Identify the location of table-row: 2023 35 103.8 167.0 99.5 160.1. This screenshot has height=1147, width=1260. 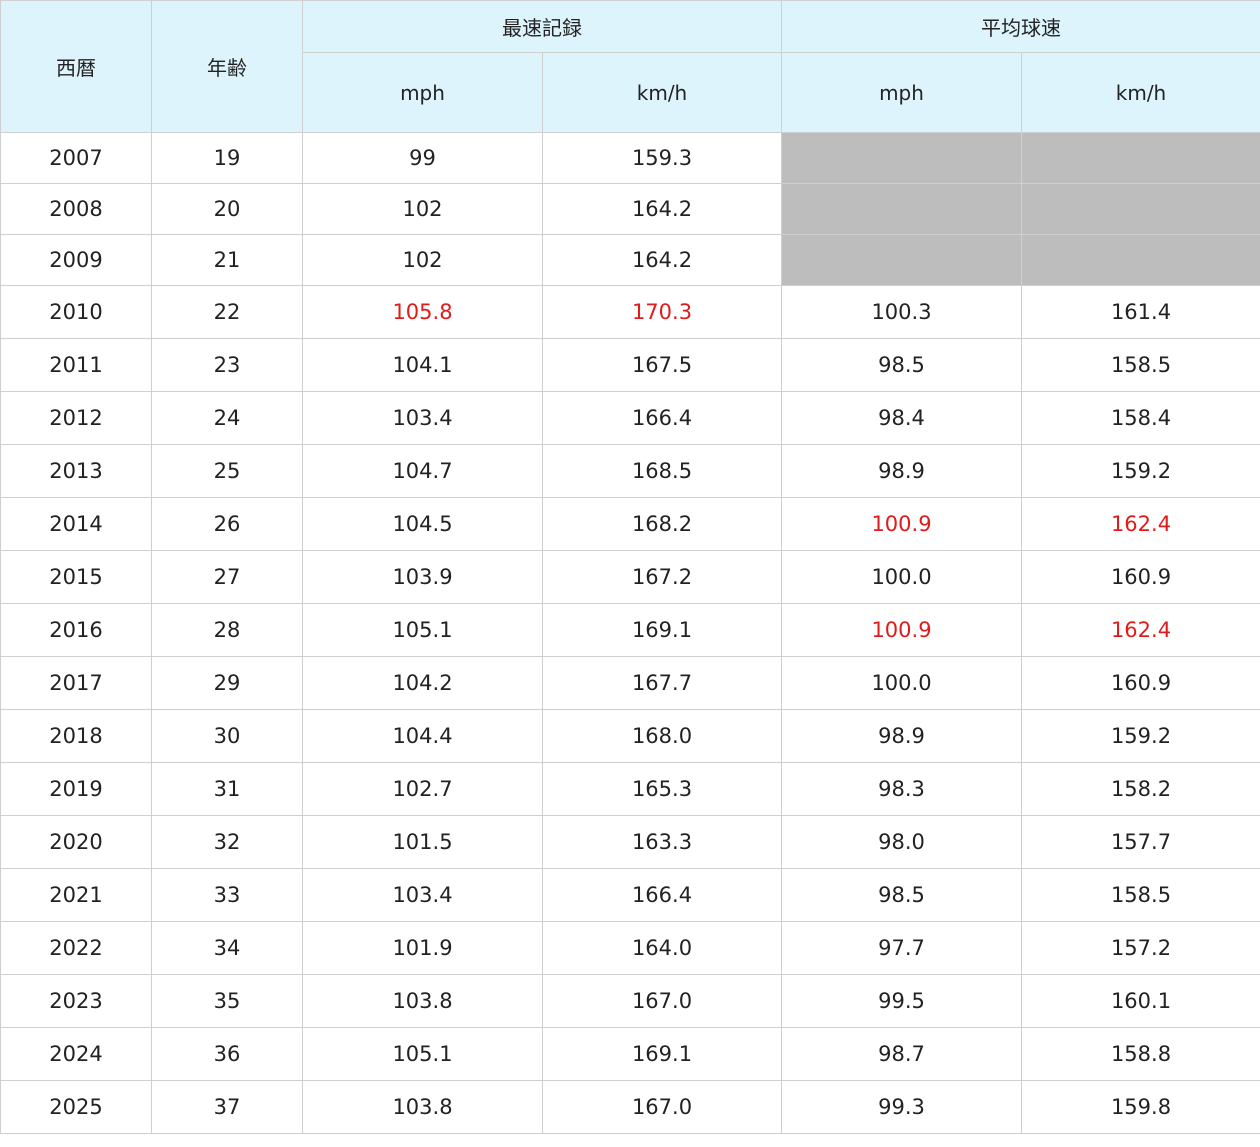
(630, 1001).